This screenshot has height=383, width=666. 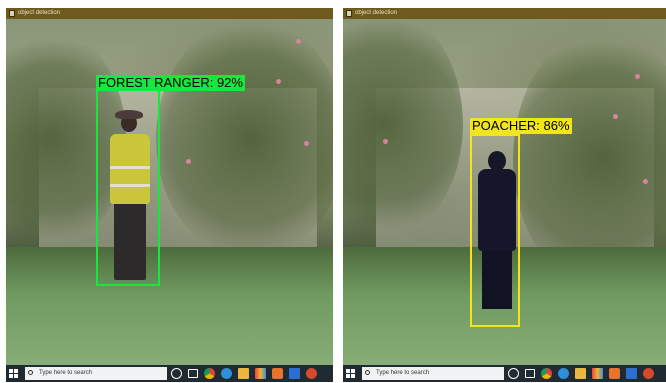 I want to click on detection-label-forest-ranger: FOREST RANGER: 92%, so click(x=170, y=83).